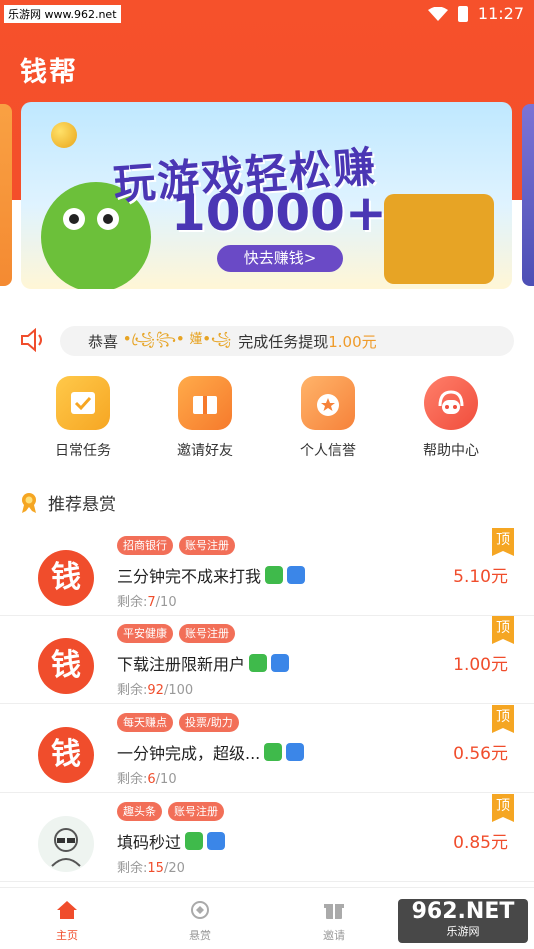  What do you see at coordinates (145, 722) in the screenshot?
I see `task-tag: 每天赚点` at bounding box center [145, 722].